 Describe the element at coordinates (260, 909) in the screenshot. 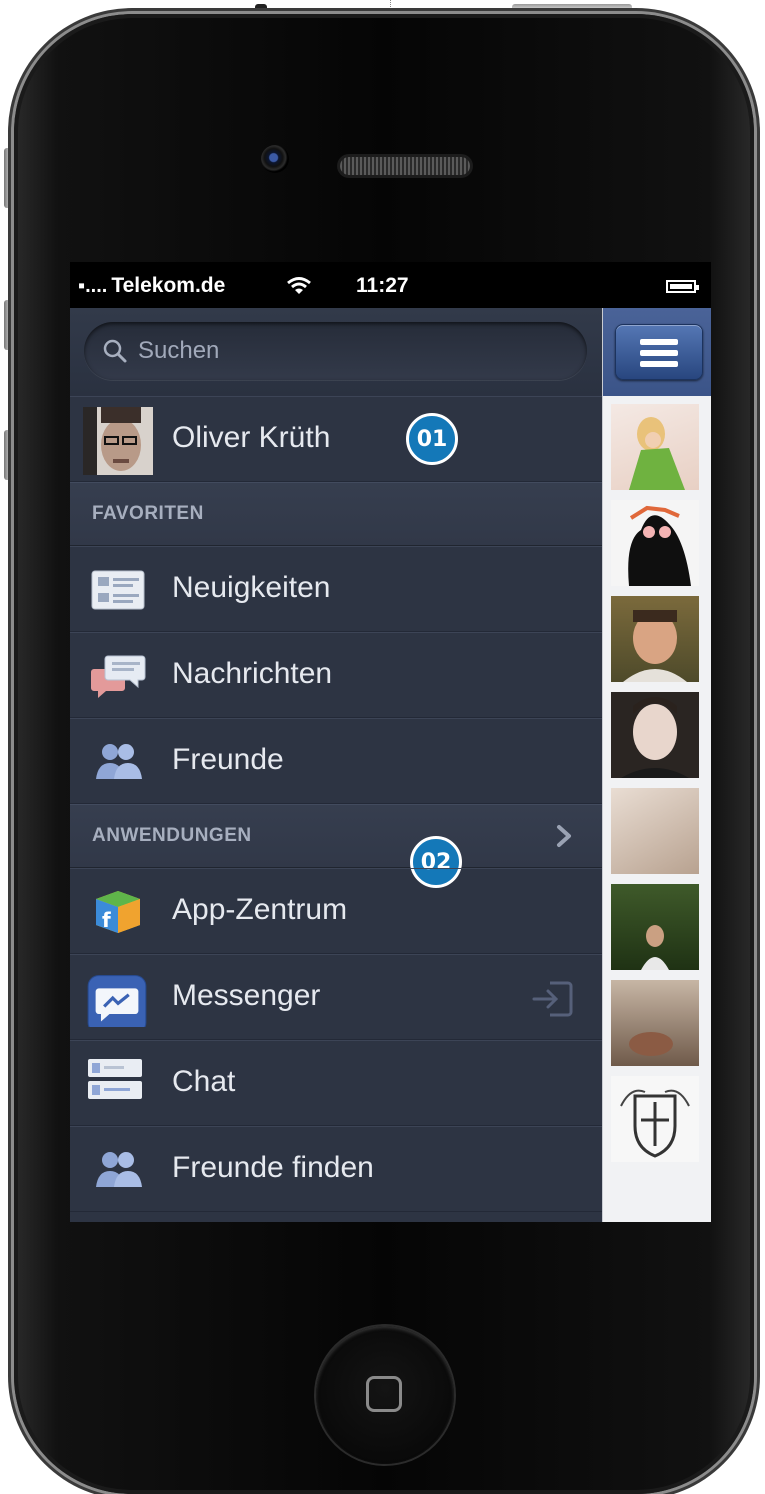

I see `menu-item-label: App-Zentrum` at that location.